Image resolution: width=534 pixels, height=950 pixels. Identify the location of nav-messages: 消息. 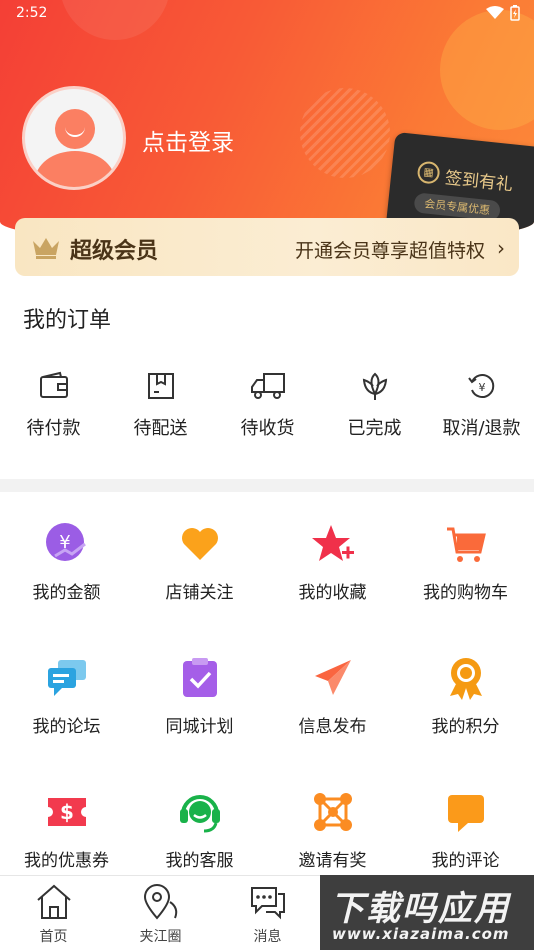
(267, 914).